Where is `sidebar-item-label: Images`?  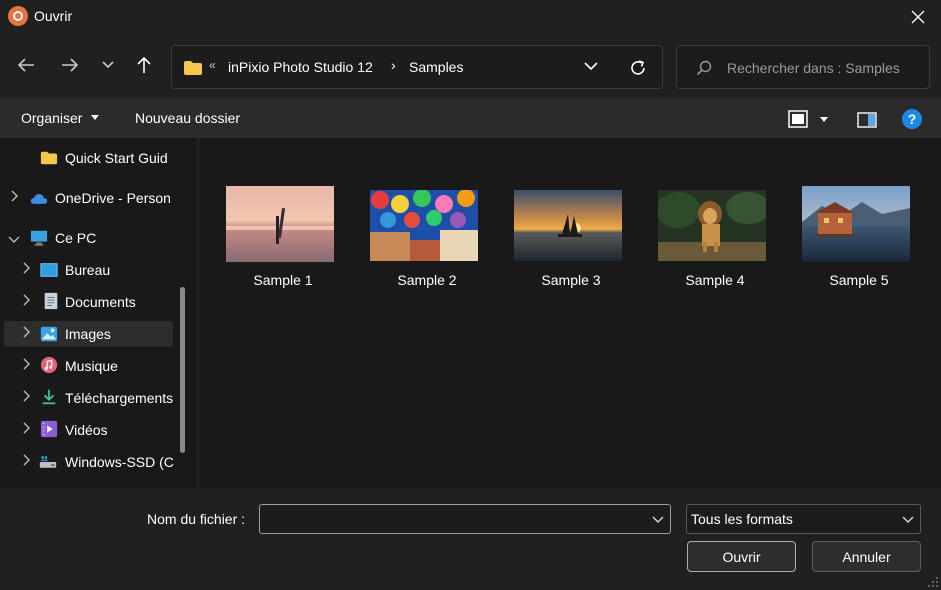
sidebar-item-label: Images is located at coordinates (88, 334).